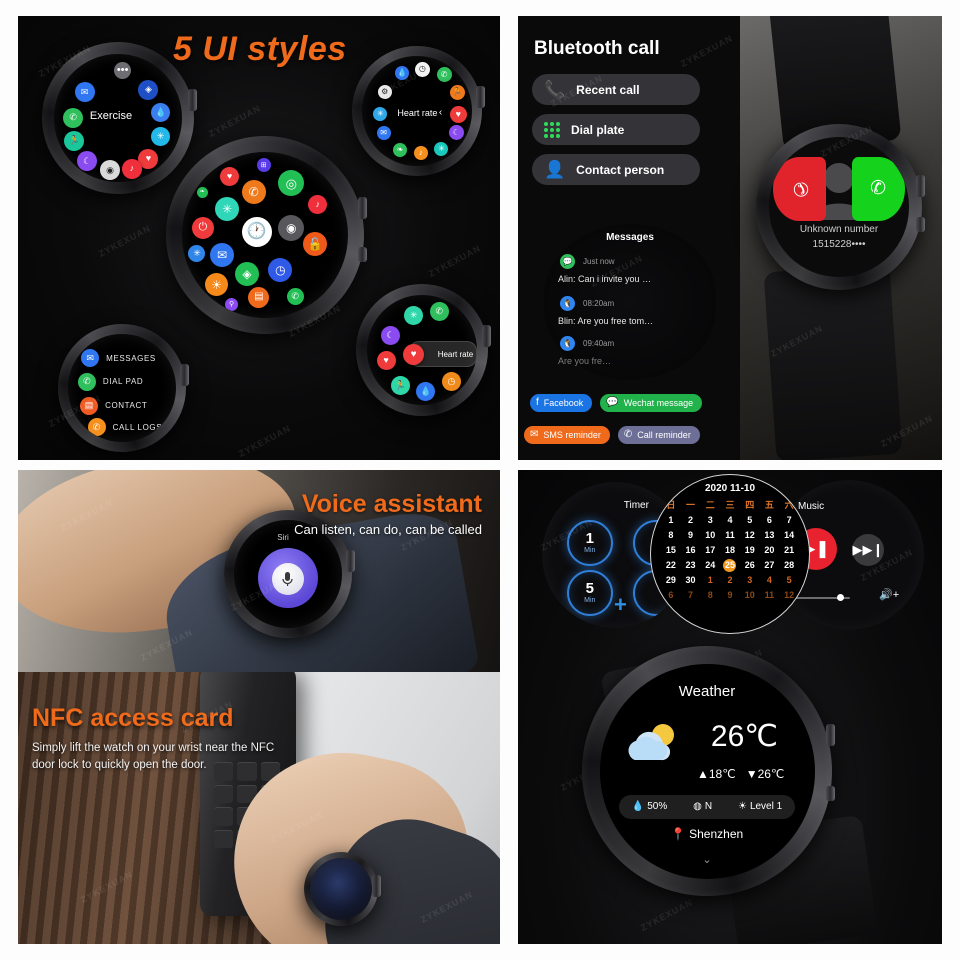  I want to click on calendar-day: 5, so click(750, 520).